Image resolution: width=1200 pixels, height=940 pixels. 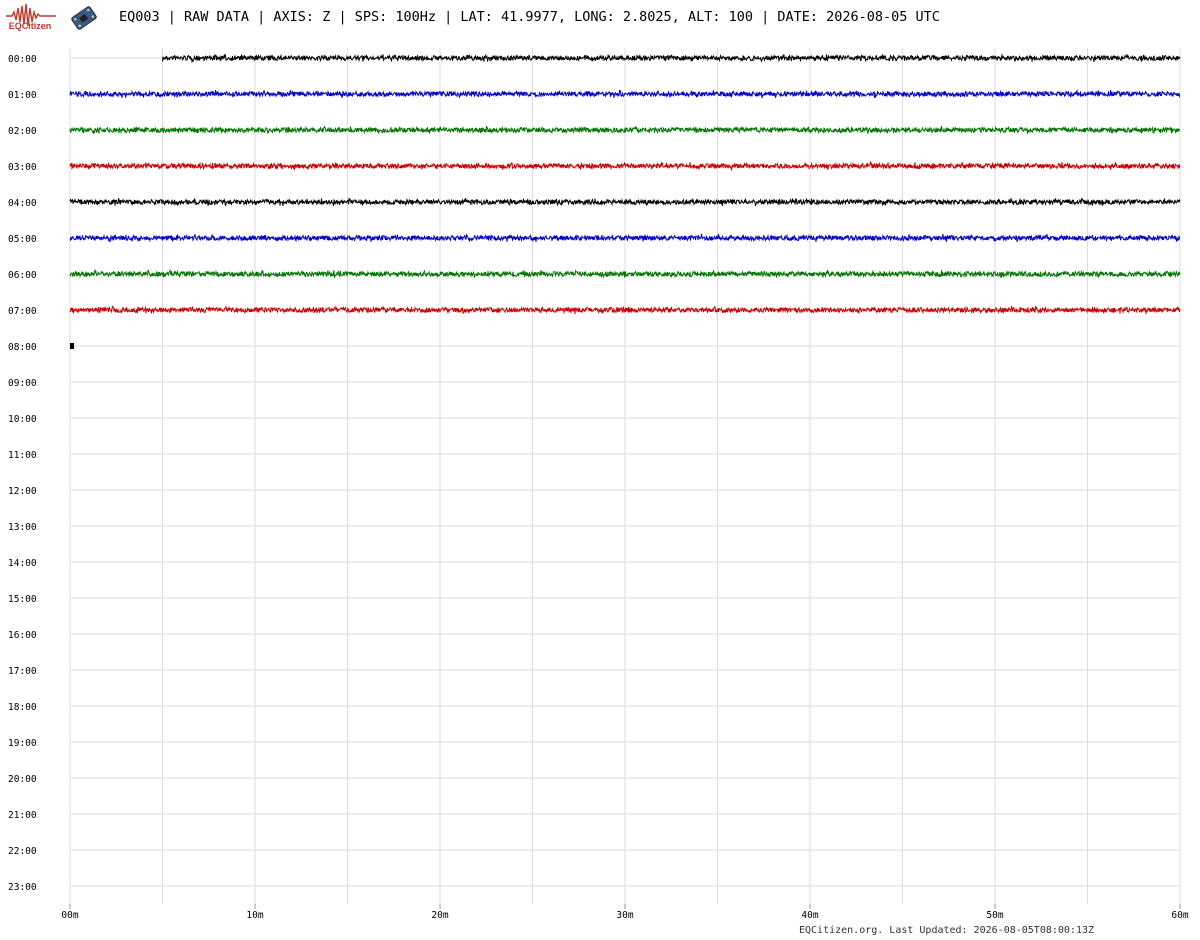 What do you see at coordinates (22, 419) in the screenshot?
I see `hour-label: 10:00` at bounding box center [22, 419].